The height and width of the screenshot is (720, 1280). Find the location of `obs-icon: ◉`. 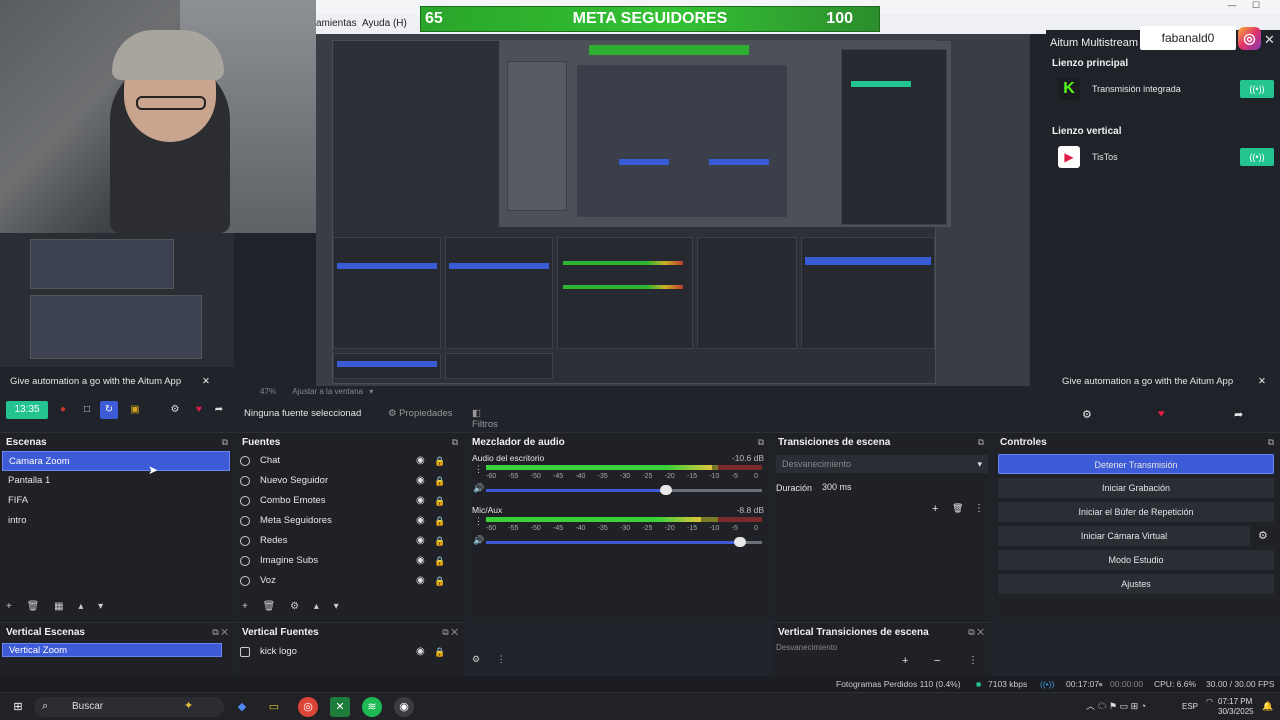

obs-icon: ◉ is located at coordinates (404, 707).